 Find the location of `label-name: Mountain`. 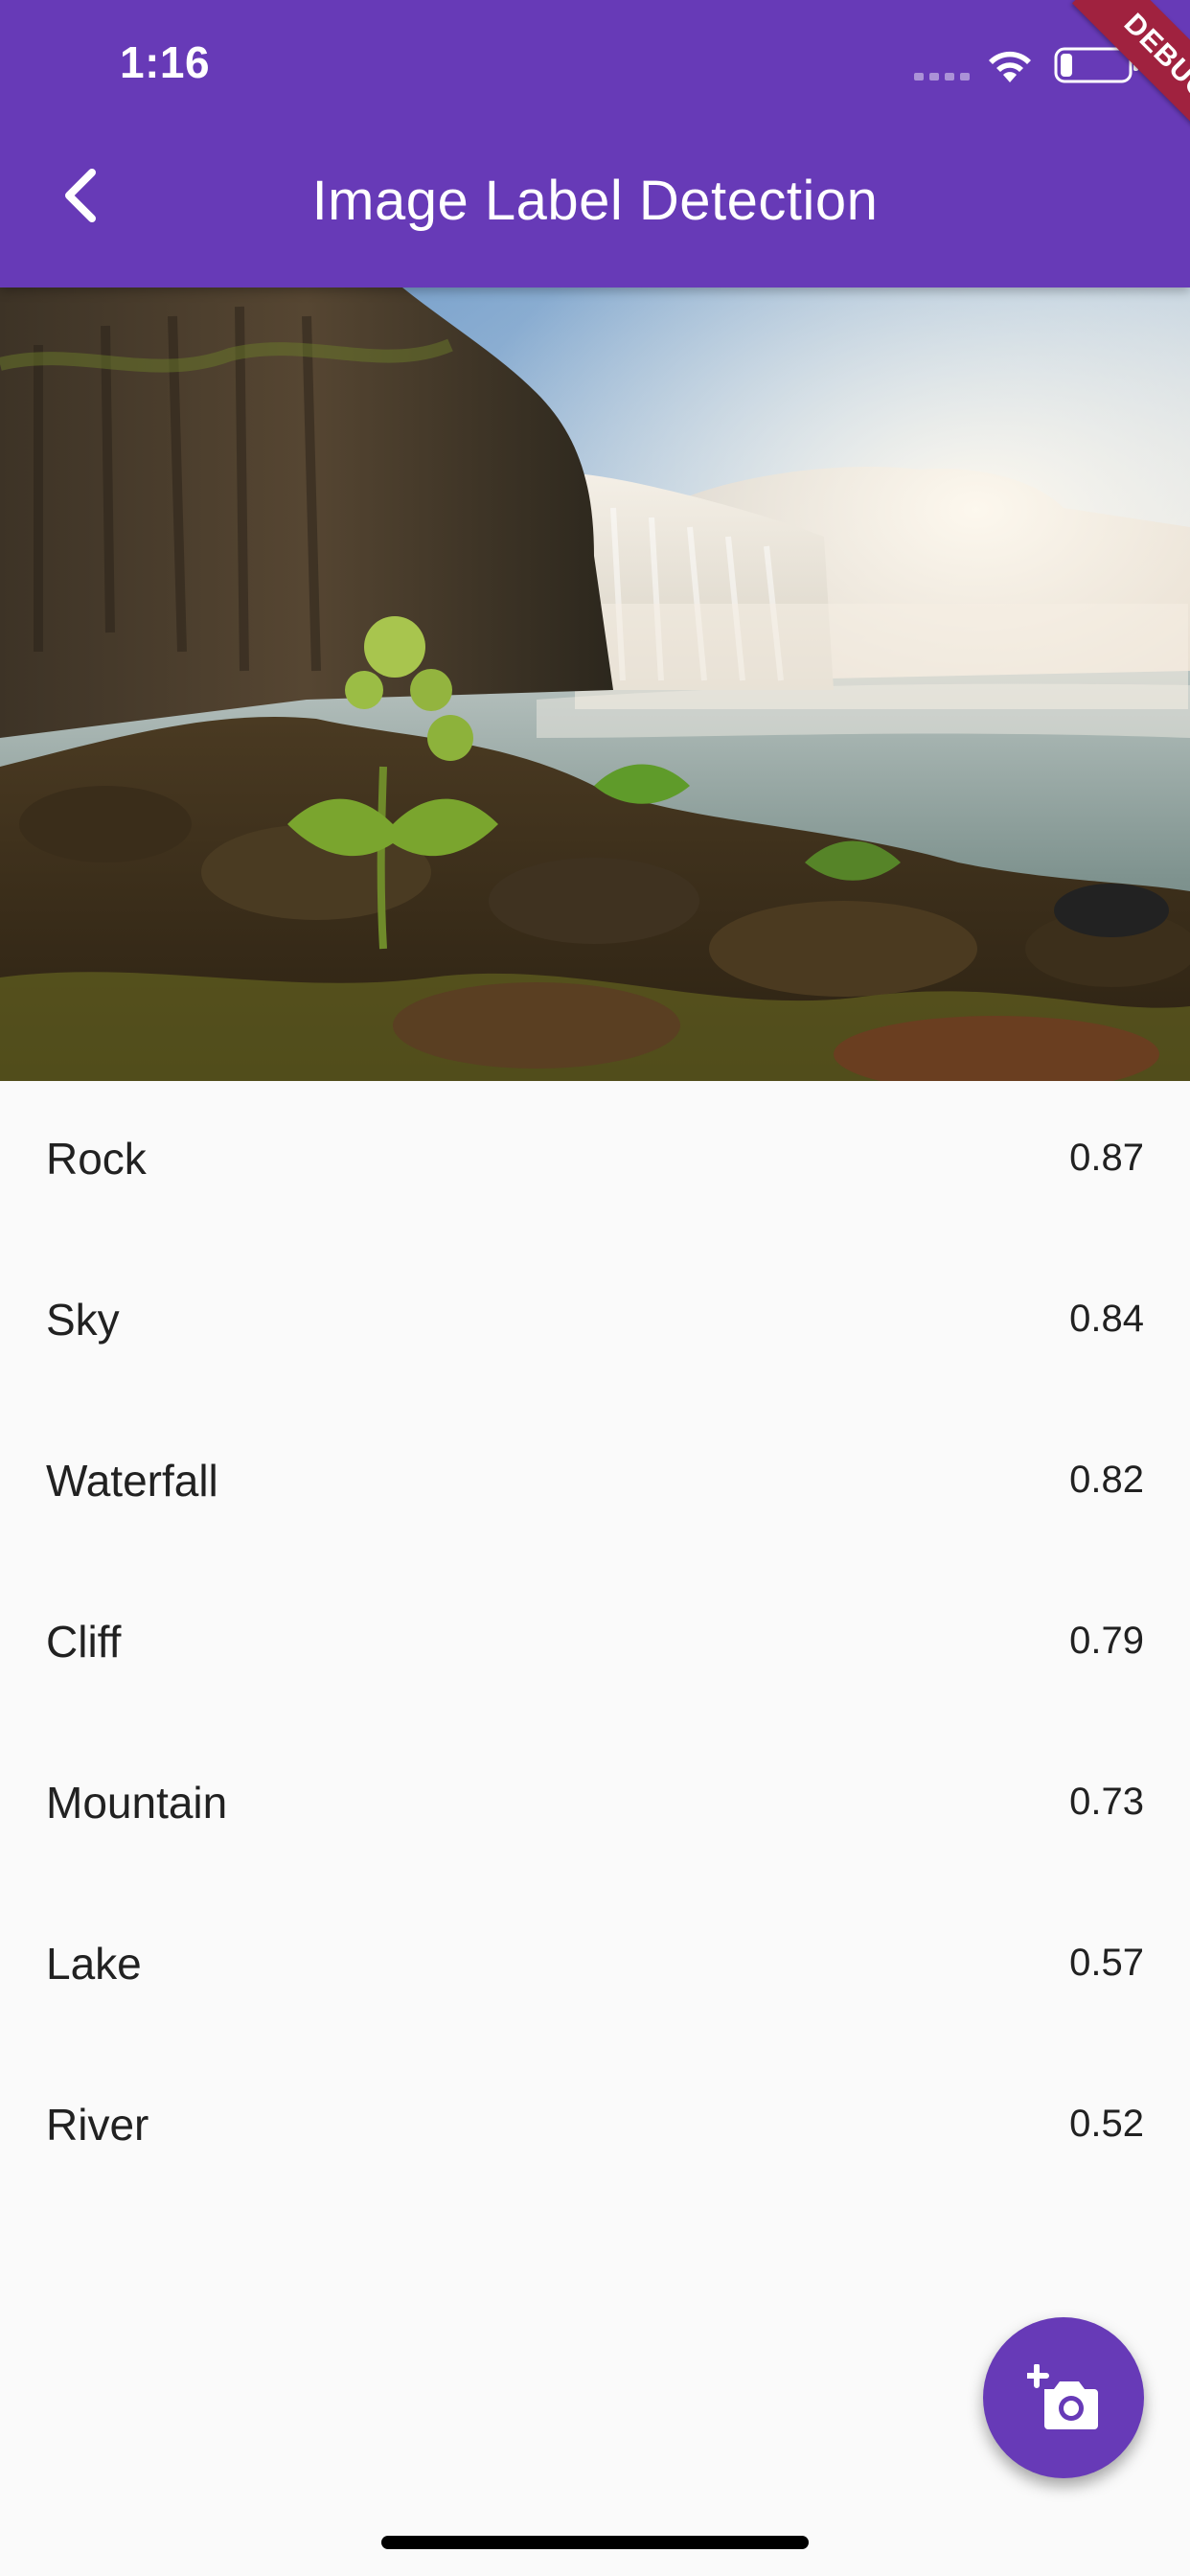

label-name: Mountain is located at coordinates (137, 1803).